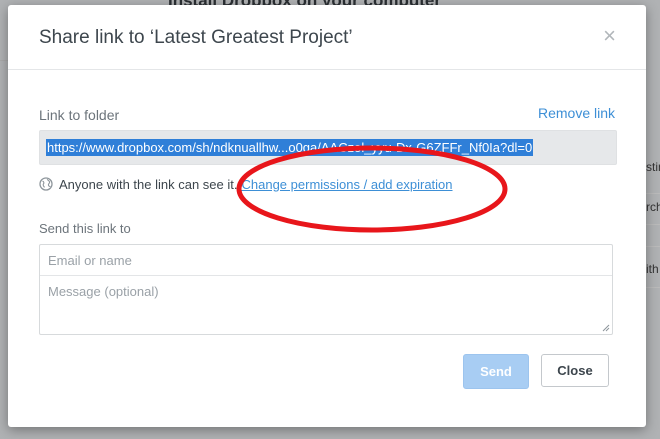 The image size is (660, 439). Describe the element at coordinates (196, 37) in the screenshot. I see `dialog-title: Share link to ‘Latest Greatest Project’` at that location.